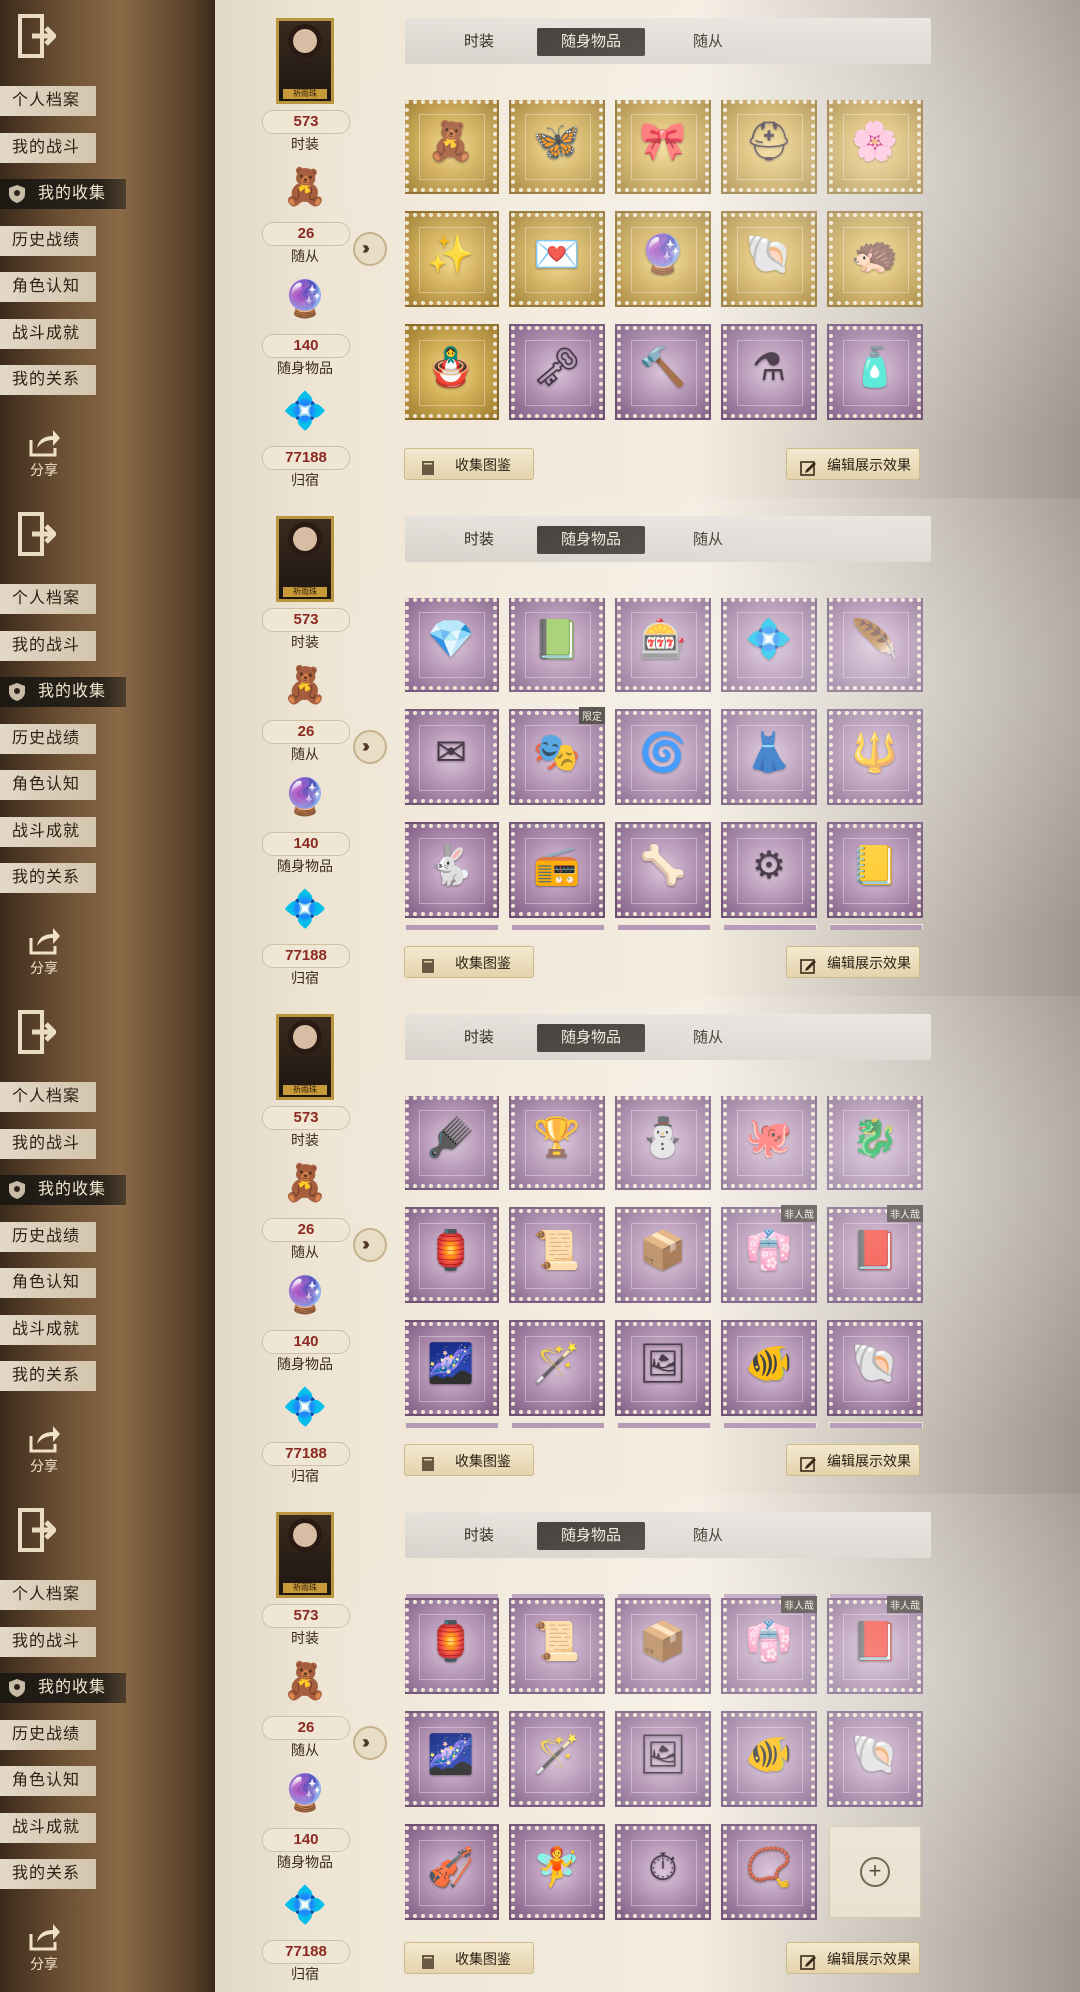 The image size is (1080, 1992). I want to click on collection-item: 💎, so click(452, 645).